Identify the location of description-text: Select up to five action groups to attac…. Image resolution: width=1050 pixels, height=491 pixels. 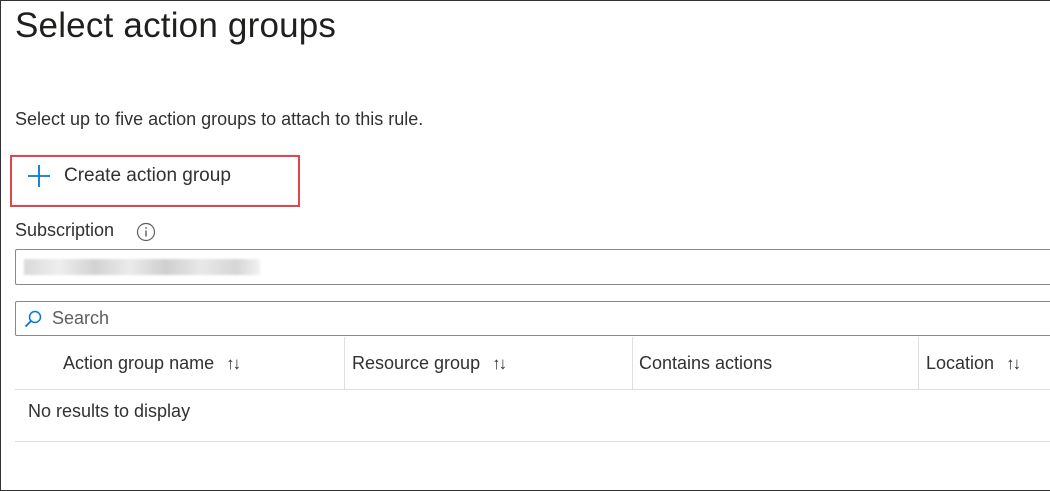
(219, 119).